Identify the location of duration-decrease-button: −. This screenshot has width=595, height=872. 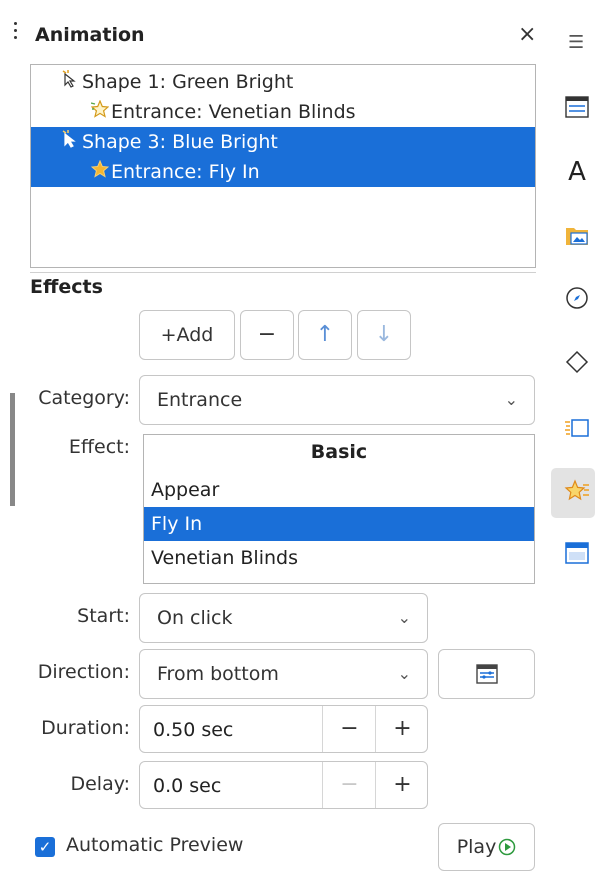
(349, 729).